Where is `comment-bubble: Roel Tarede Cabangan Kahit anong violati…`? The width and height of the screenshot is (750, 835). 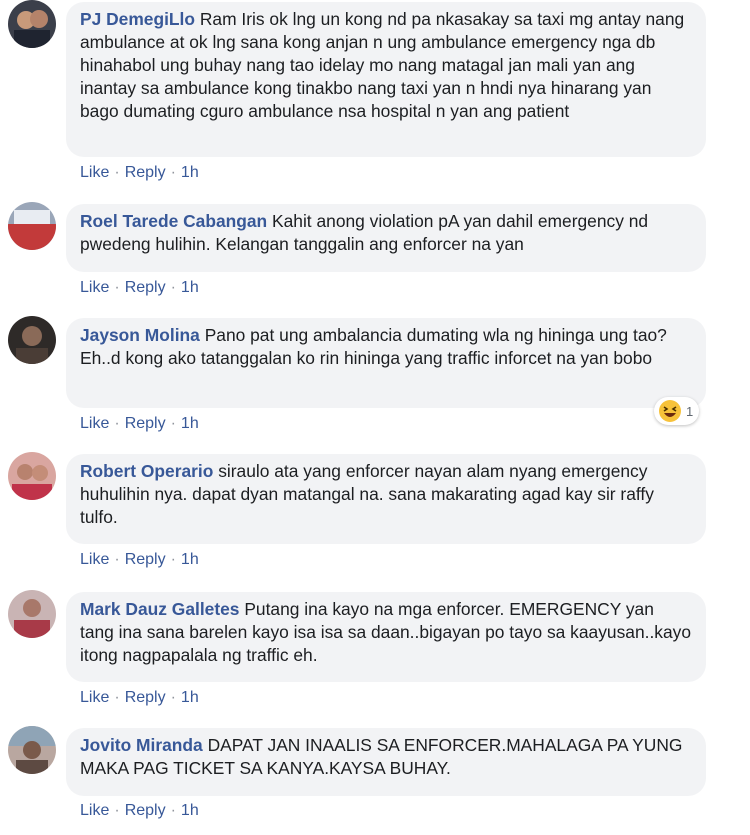
comment-bubble: Roel Tarede Cabangan Kahit anong violati… is located at coordinates (386, 238).